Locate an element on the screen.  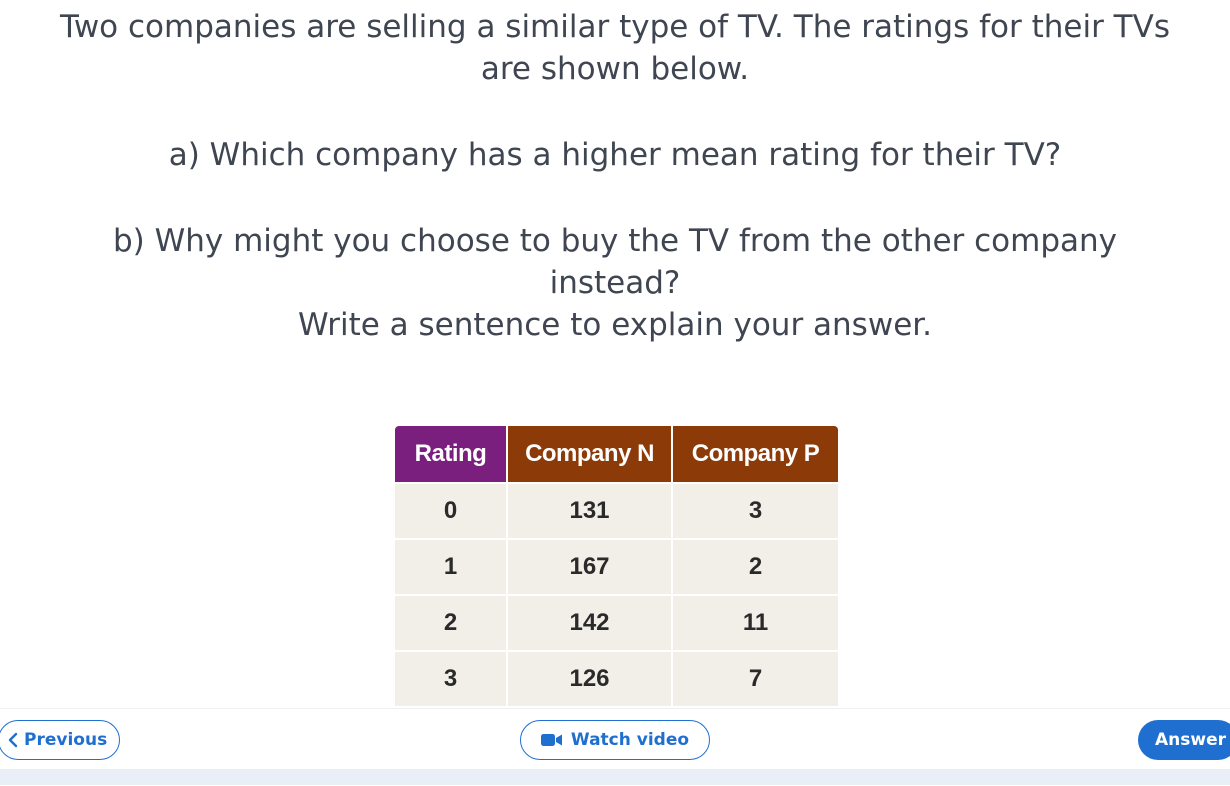
previous-button-label: Previous is located at coordinates (66, 740).